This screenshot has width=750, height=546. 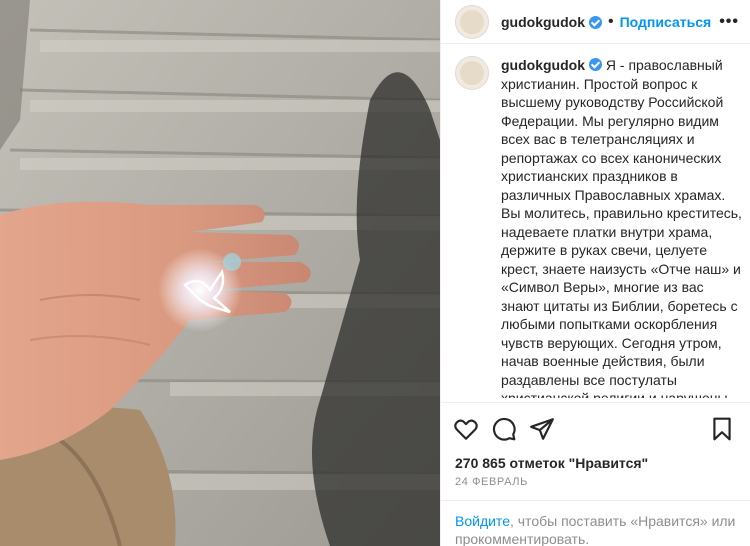 I want to click on caption-avatar, so click(x=472, y=73).